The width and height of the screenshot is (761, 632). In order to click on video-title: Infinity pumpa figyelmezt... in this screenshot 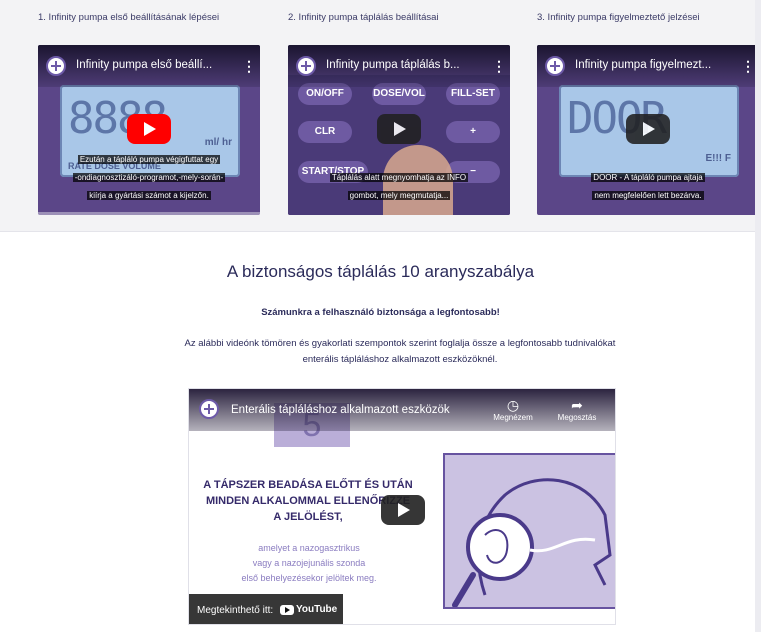, I will do `click(655, 65)`.